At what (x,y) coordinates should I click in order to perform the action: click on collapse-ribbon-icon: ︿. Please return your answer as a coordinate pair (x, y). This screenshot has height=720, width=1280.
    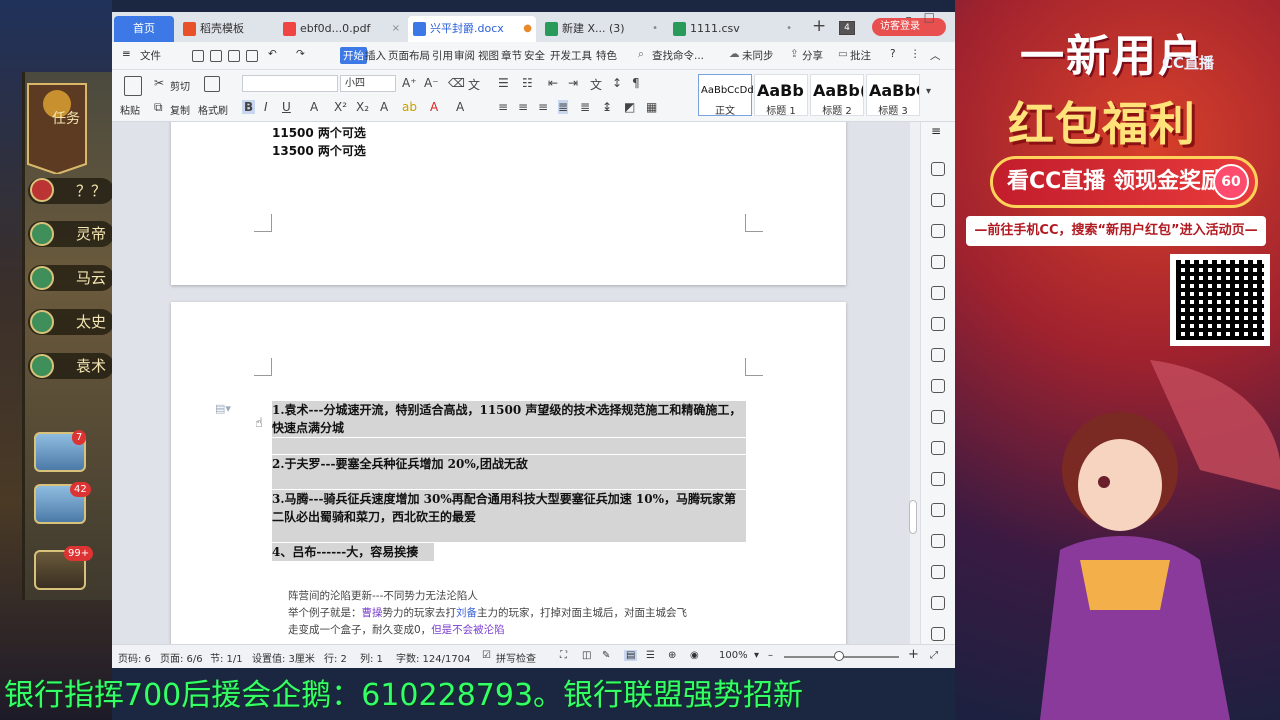
    Looking at the image, I should click on (935, 55).